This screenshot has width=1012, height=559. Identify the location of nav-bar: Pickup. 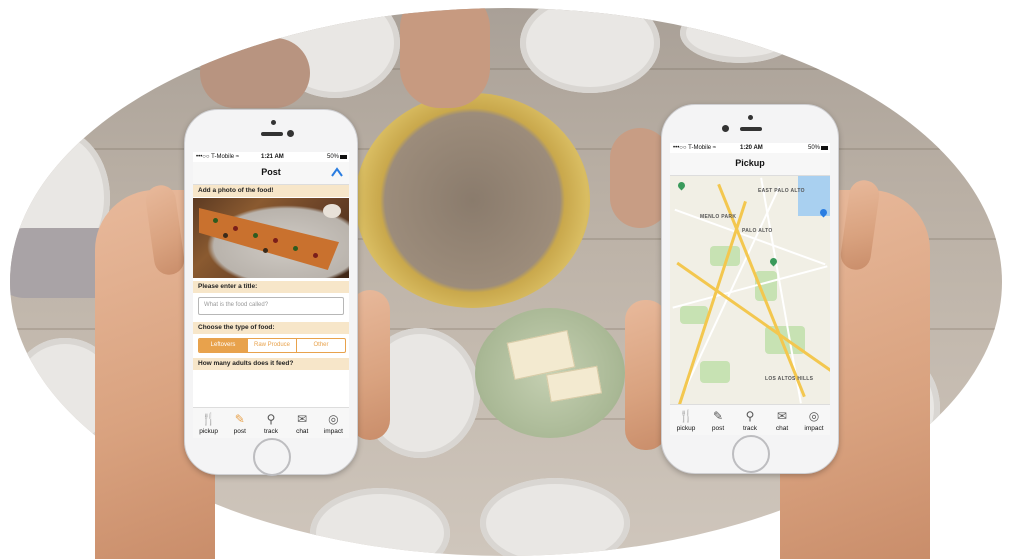
(750, 164).